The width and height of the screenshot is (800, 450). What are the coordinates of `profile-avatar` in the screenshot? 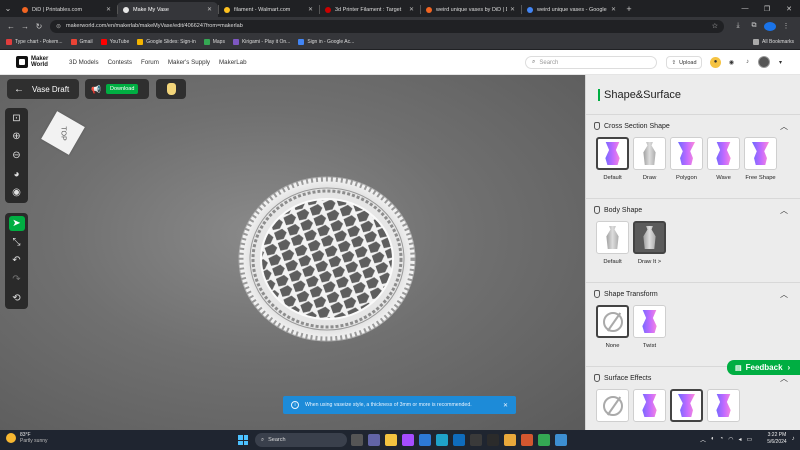 It's located at (770, 26).